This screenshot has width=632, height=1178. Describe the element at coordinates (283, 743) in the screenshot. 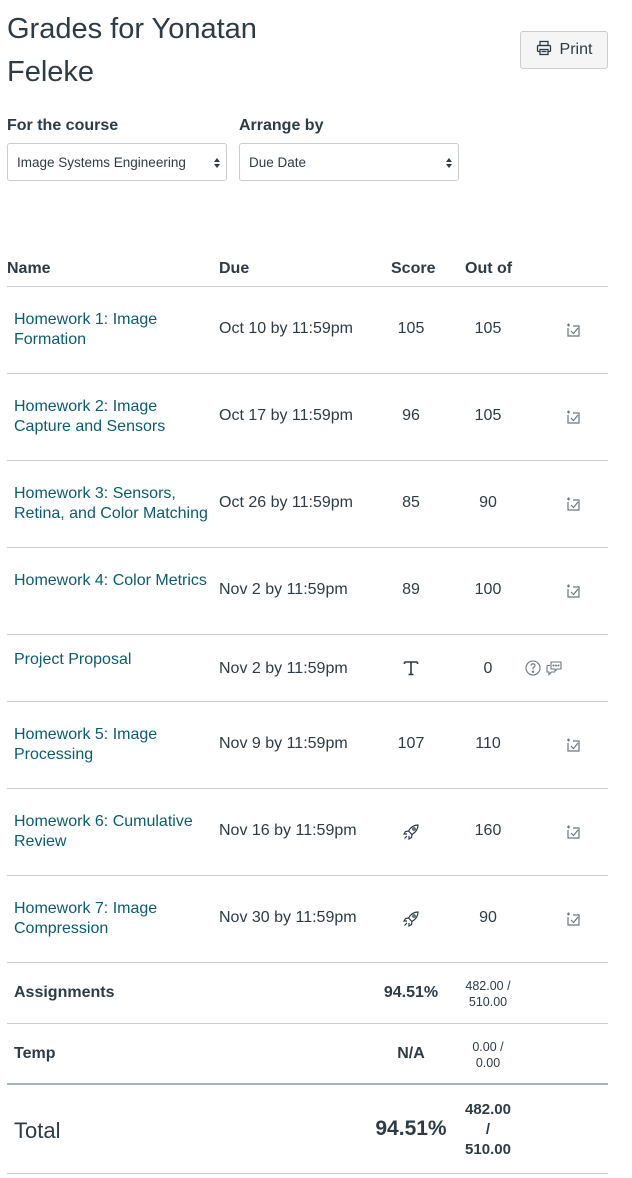

I see `due-date: Nov 9 by 11:59pm` at that location.